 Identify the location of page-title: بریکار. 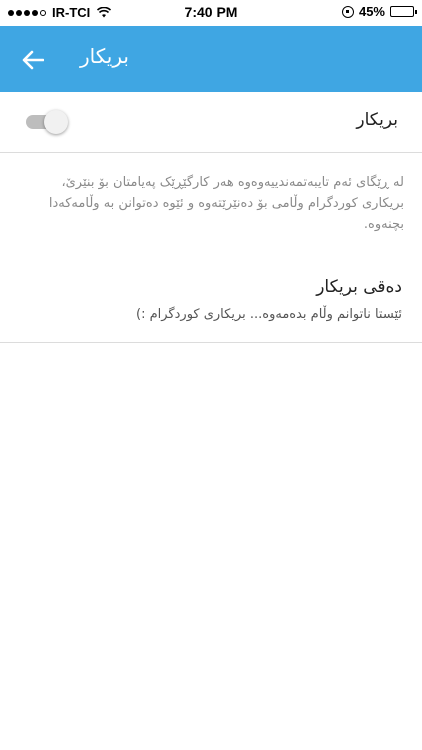
(104, 56).